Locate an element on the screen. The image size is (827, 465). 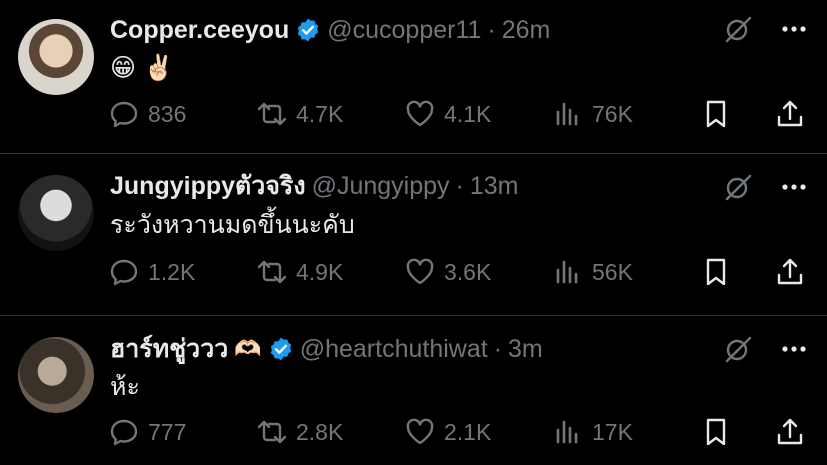
tweet-actions: 836 4.7K 4.1K 76K is located at coordinates (458, 114).